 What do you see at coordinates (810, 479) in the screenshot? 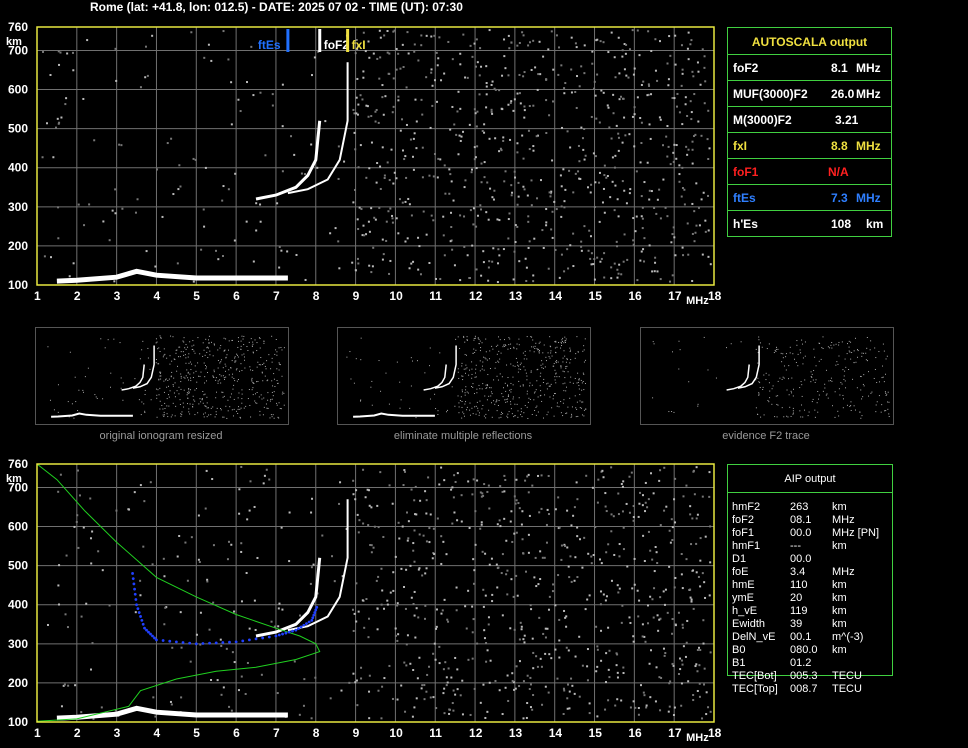
I see `aip-title: AIP output` at bounding box center [810, 479].